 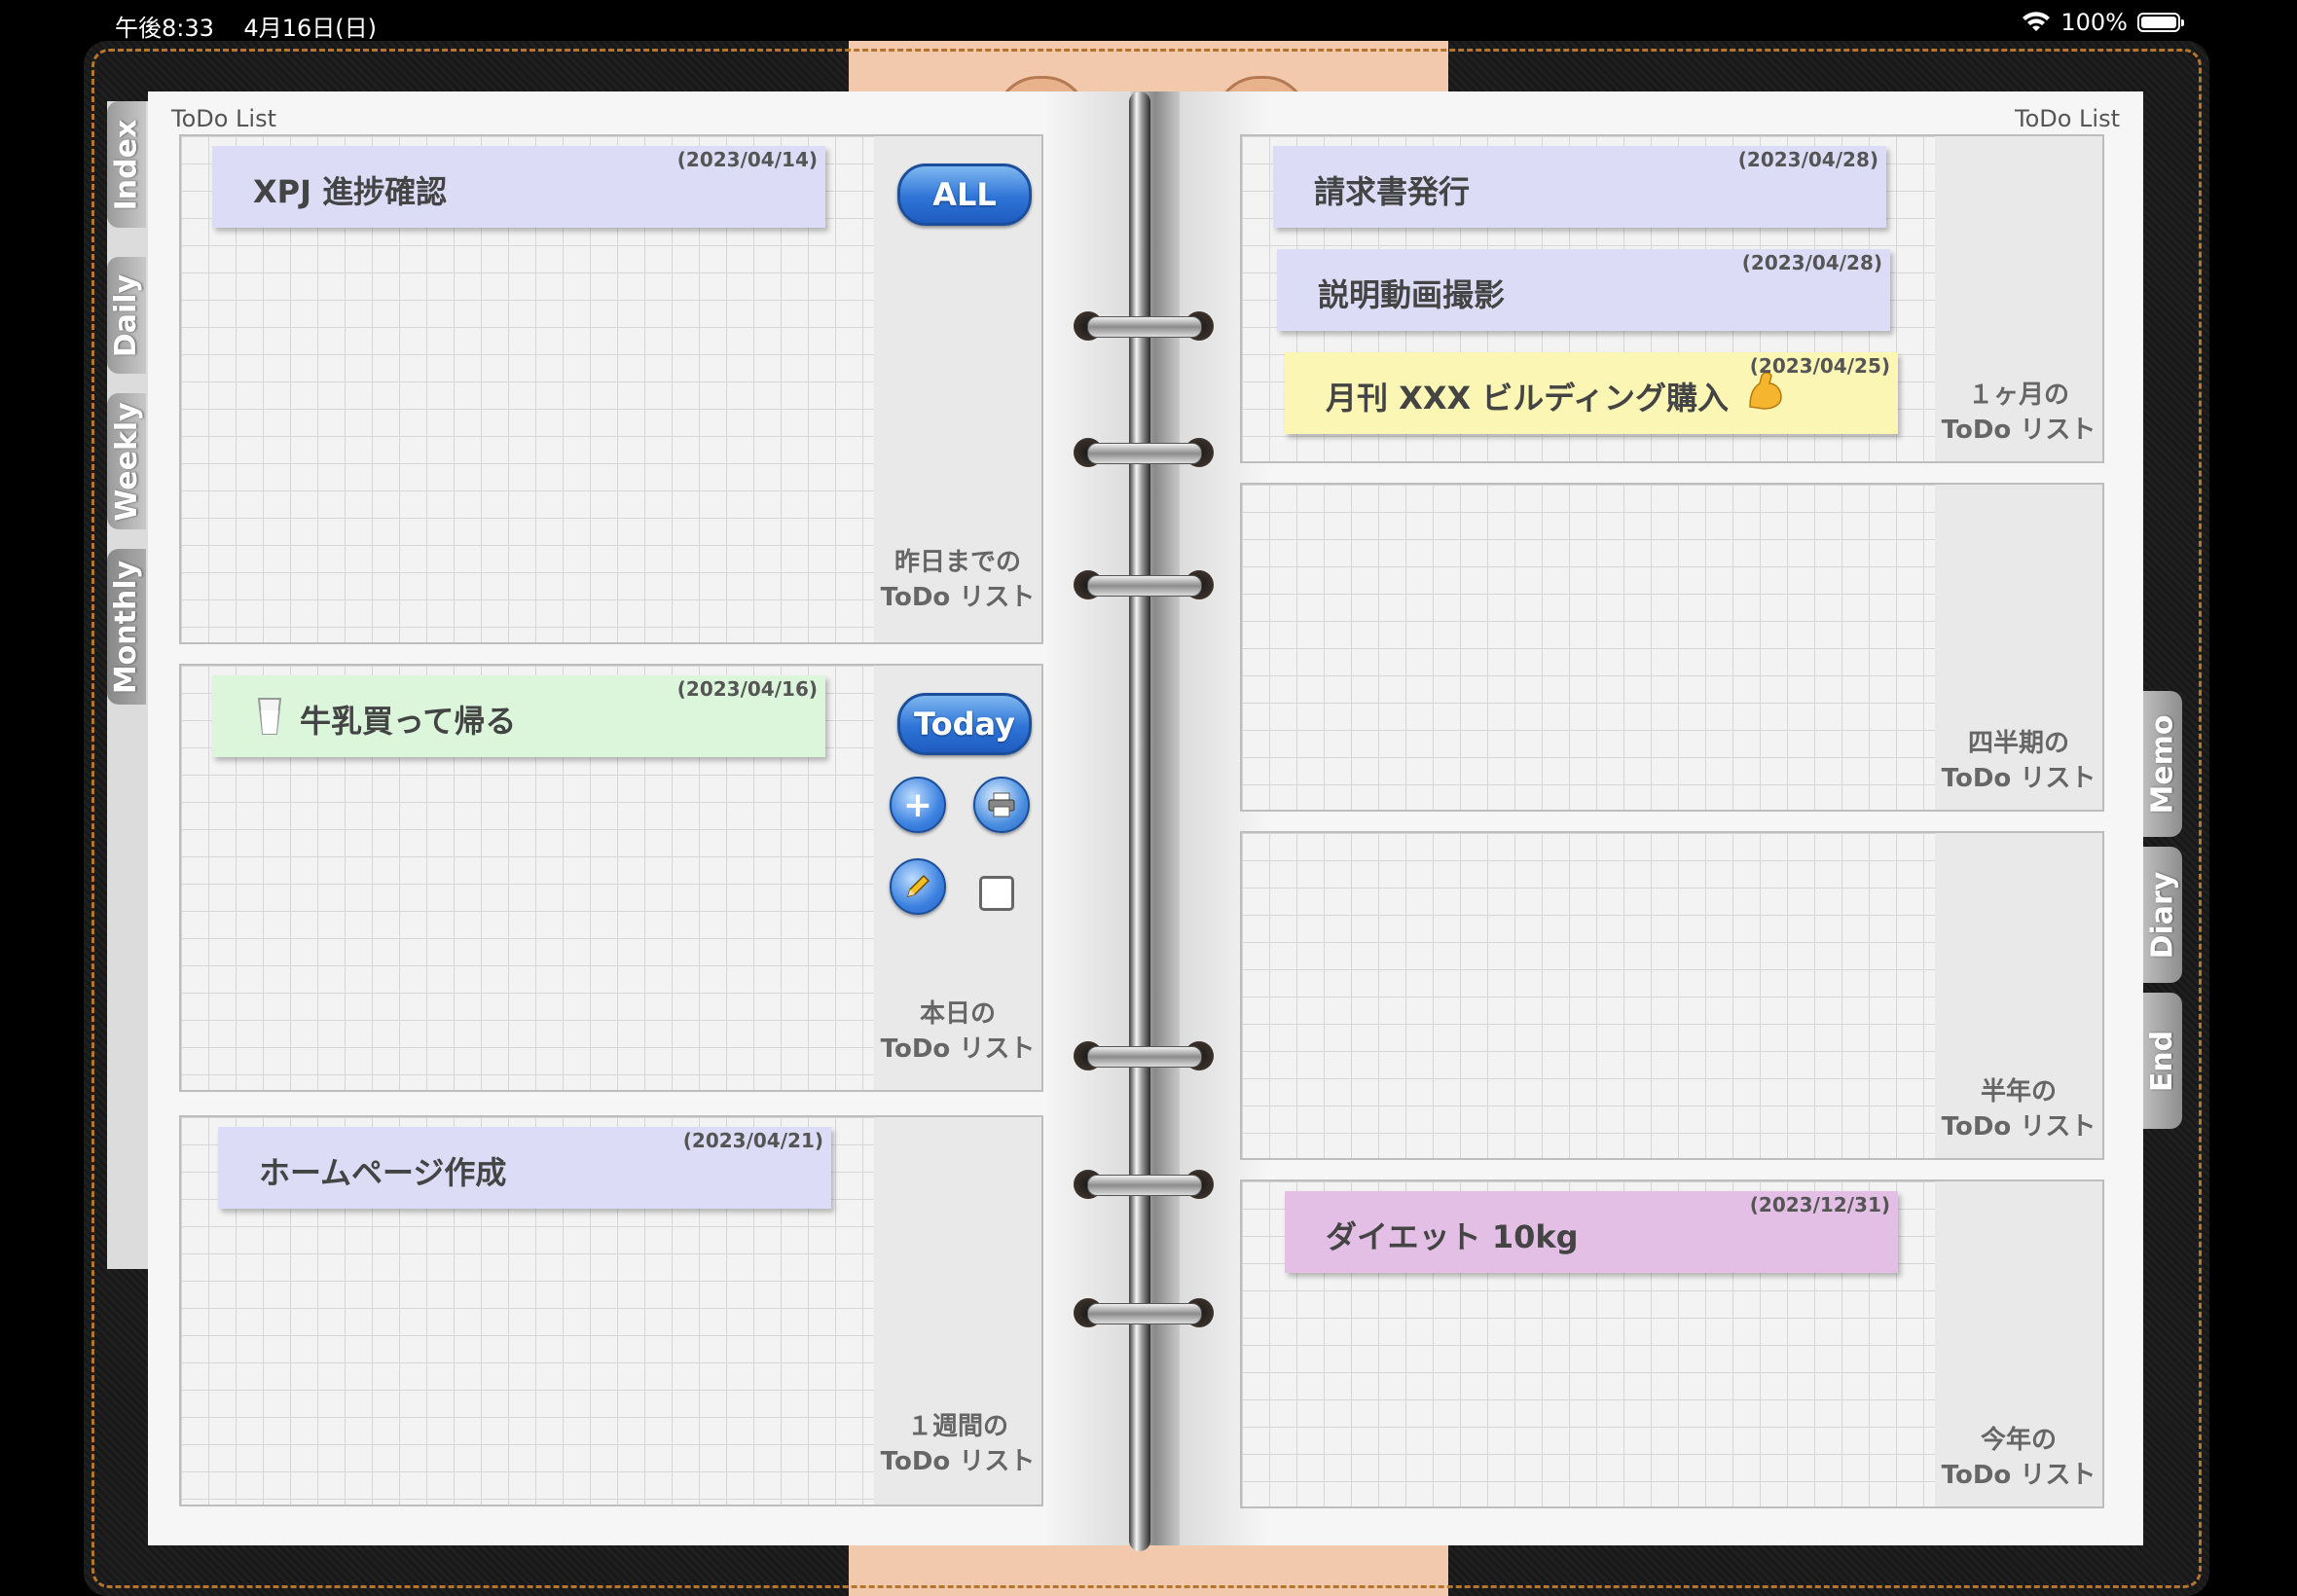 I want to click on tab-end: End, so click(x=2162, y=1061).